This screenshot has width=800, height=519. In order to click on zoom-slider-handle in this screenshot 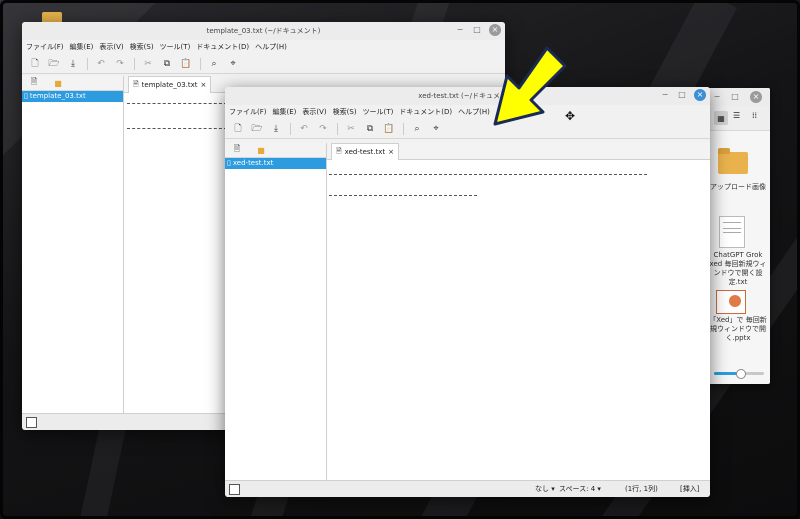, I will do `click(741, 374)`.